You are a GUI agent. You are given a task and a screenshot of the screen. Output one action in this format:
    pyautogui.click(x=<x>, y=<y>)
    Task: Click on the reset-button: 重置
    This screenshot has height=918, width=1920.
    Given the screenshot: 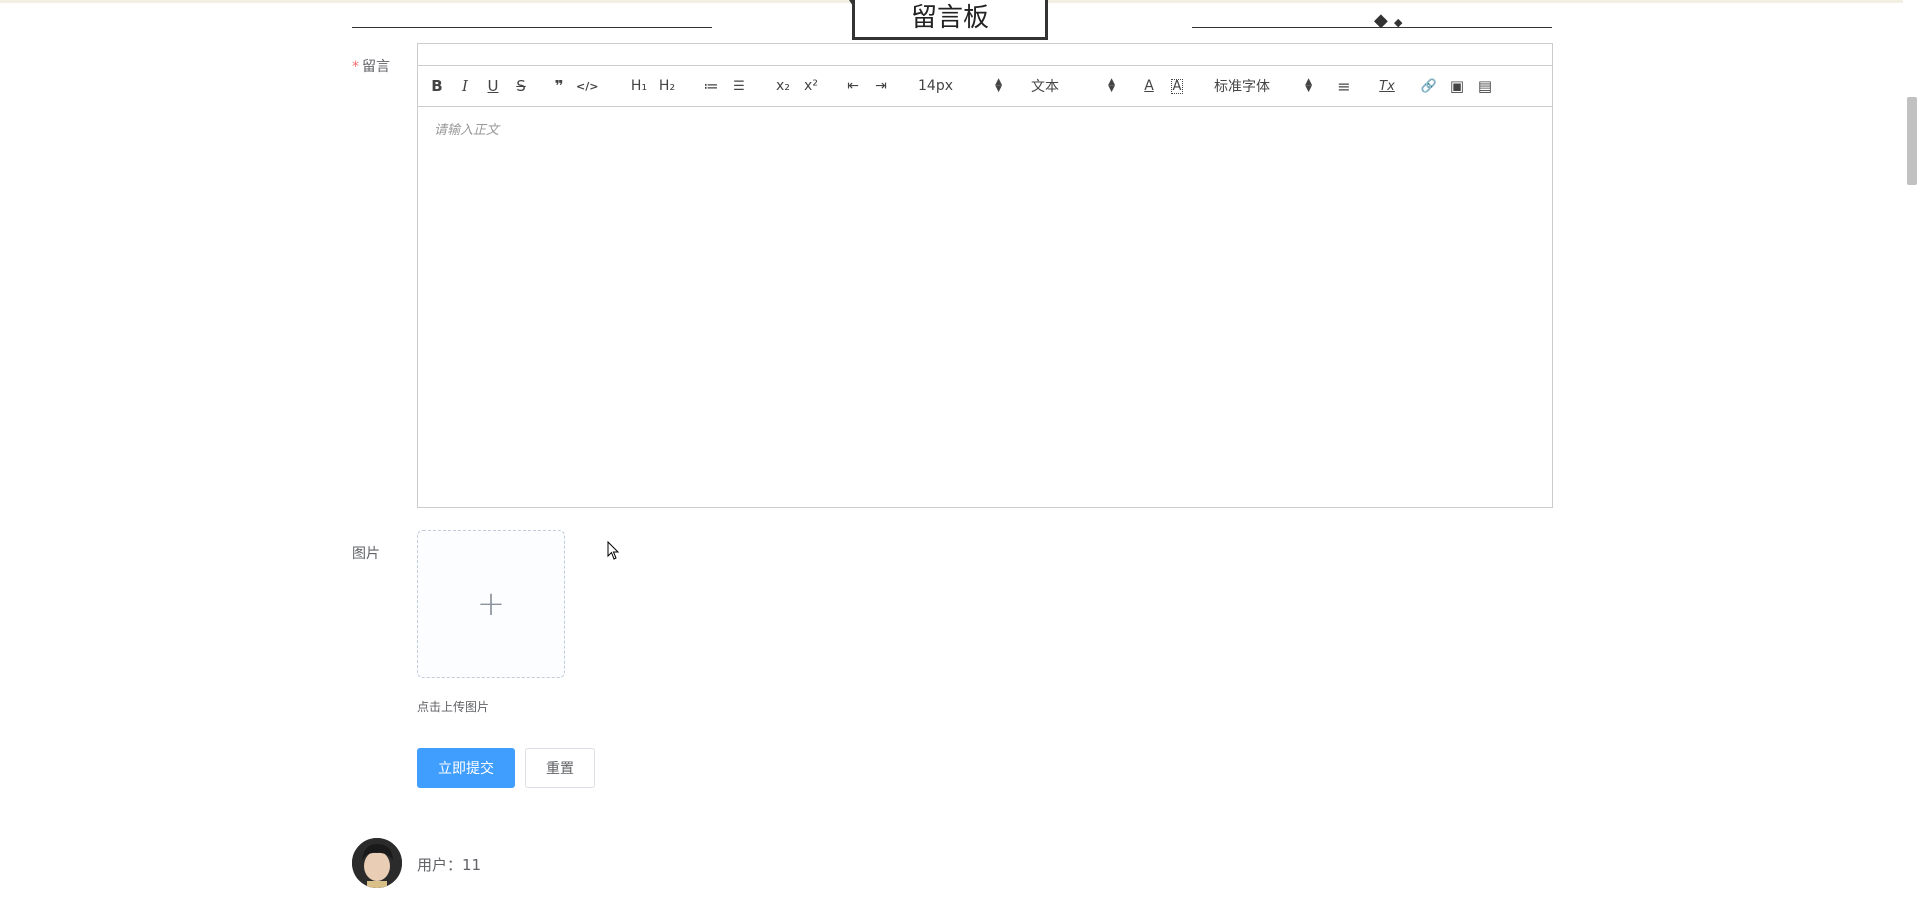 What is the action you would take?
    pyautogui.click(x=560, y=768)
    